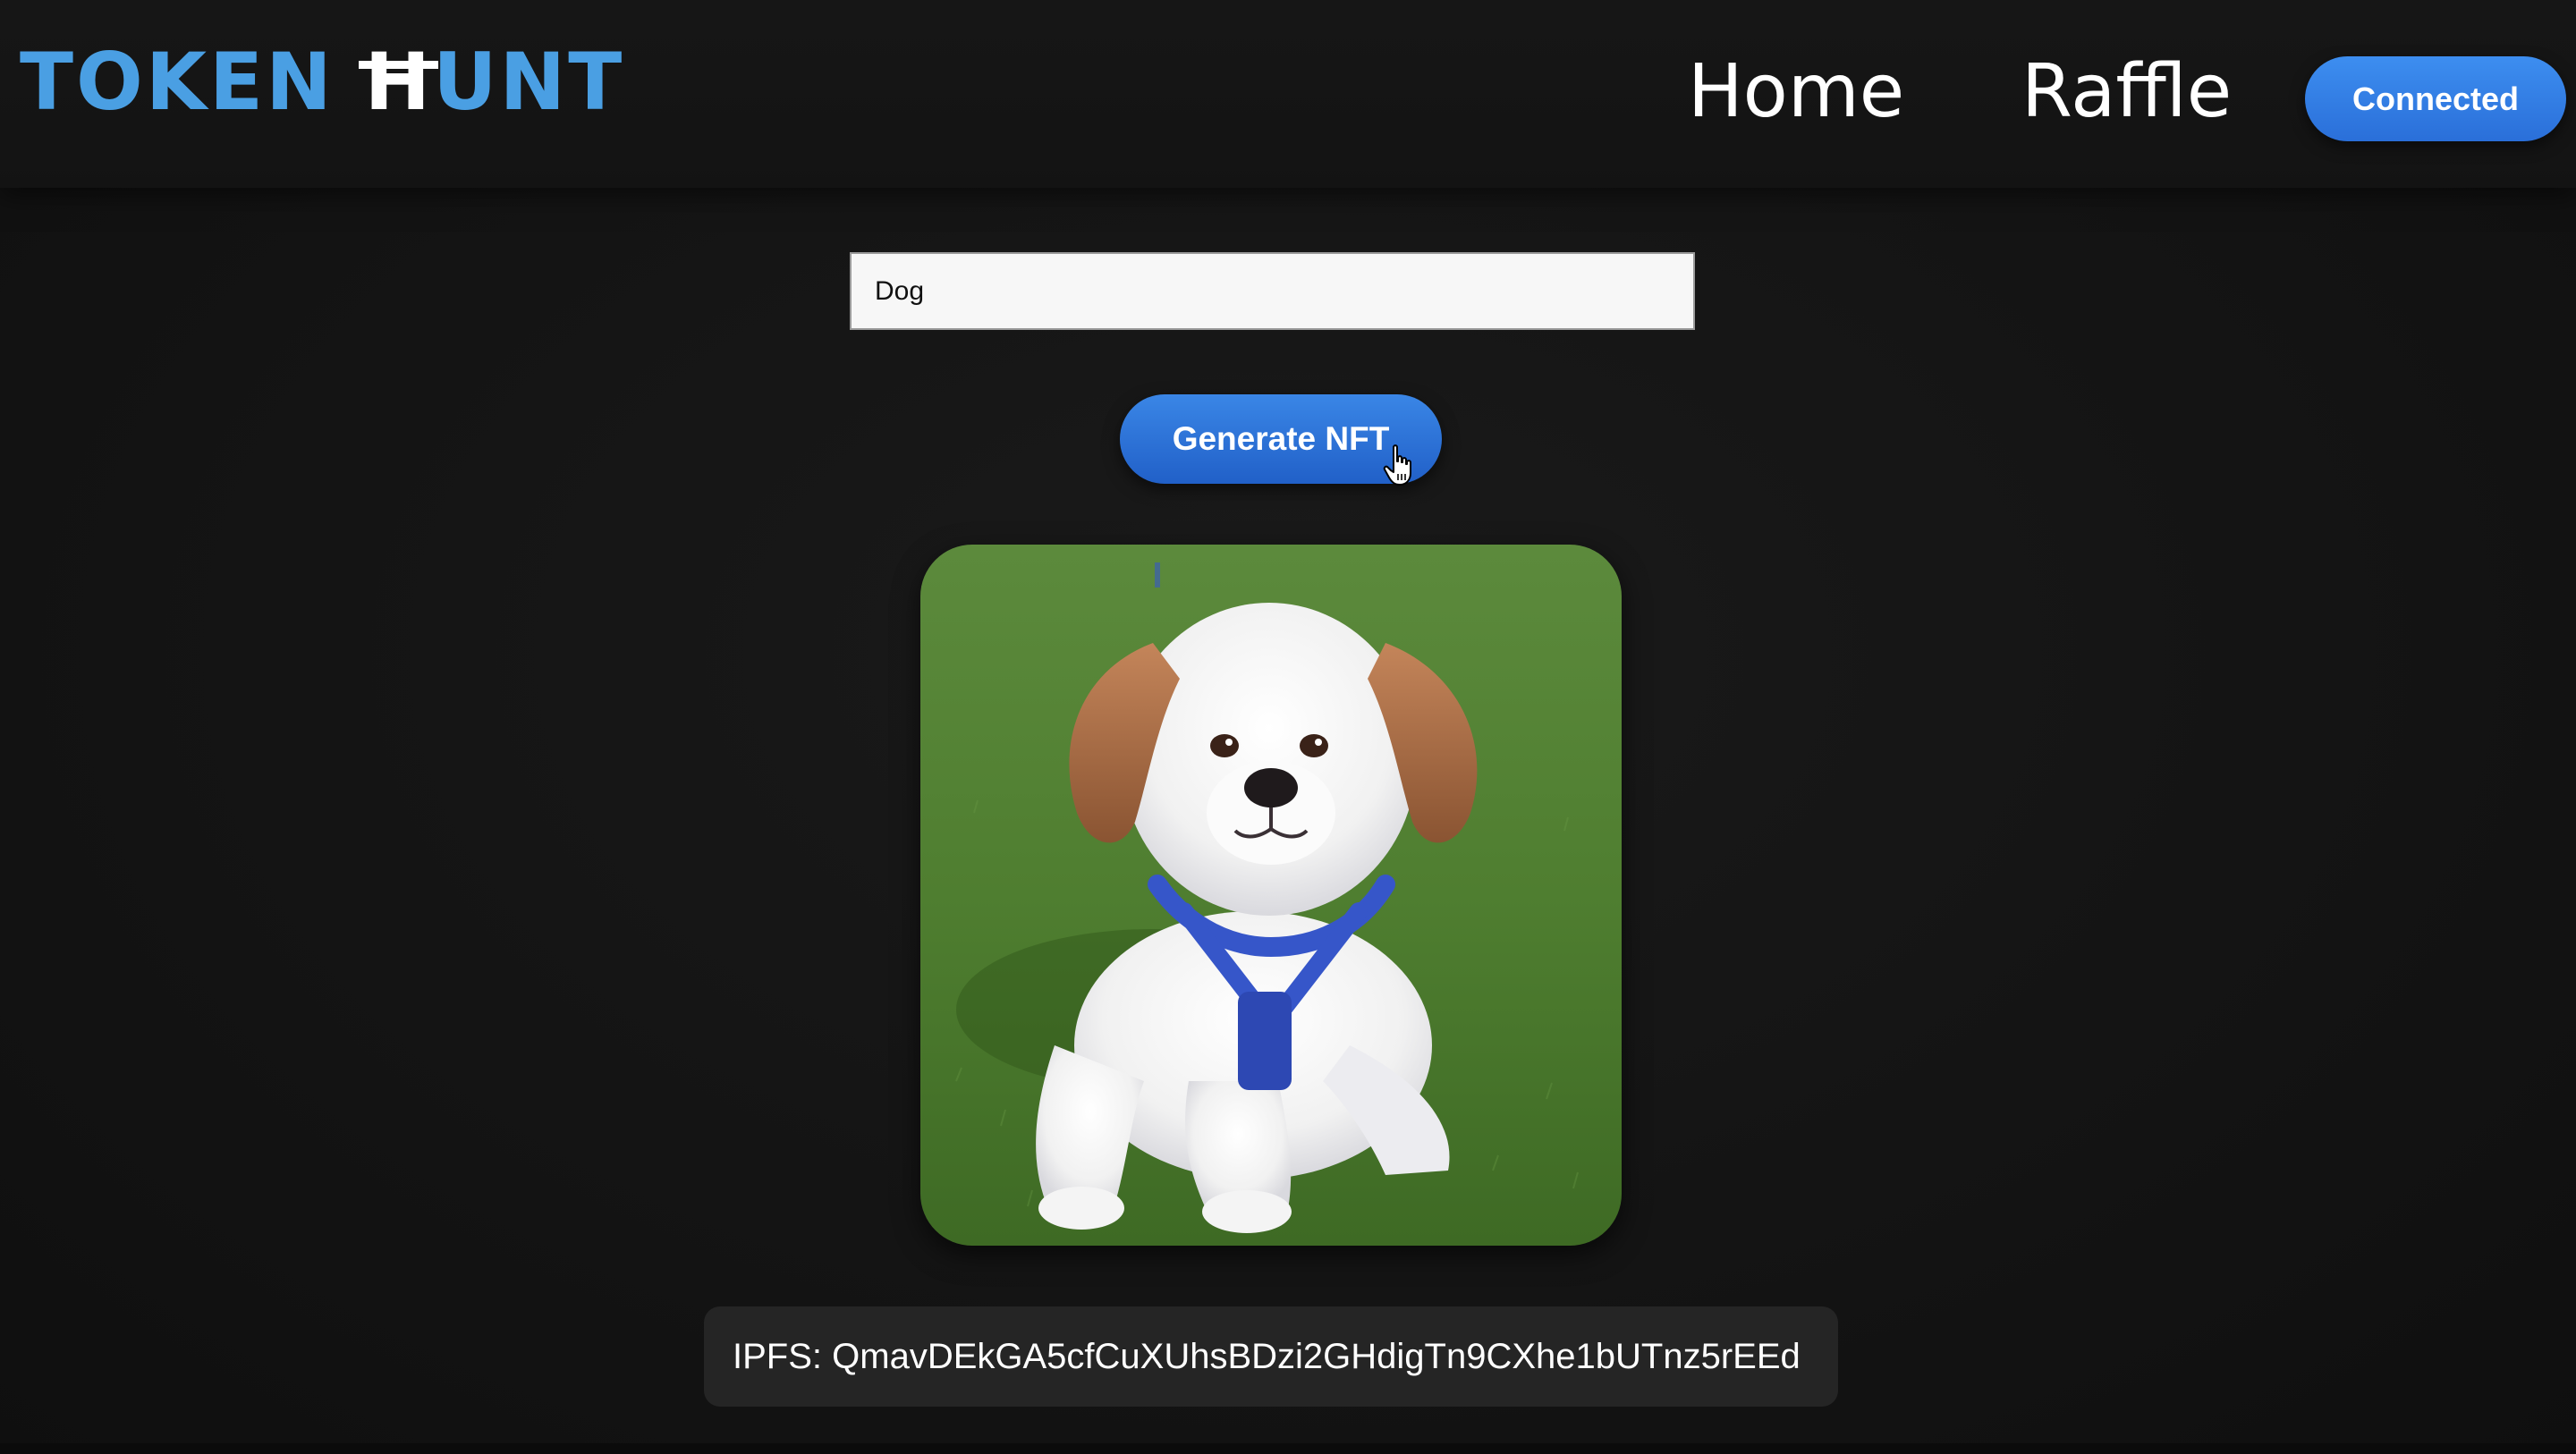 This screenshot has width=2576, height=1454. What do you see at coordinates (1272, 291) in the screenshot?
I see `prompt-input` at bounding box center [1272, 291].